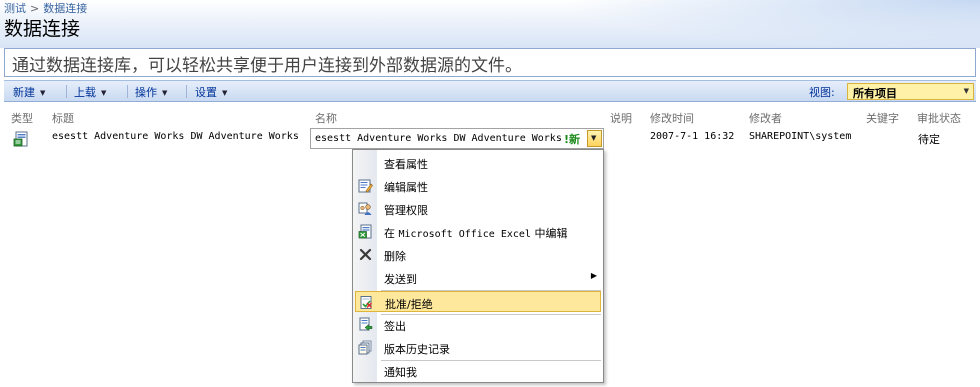  I want to click on settings-label: 设置, so click(206, 92).